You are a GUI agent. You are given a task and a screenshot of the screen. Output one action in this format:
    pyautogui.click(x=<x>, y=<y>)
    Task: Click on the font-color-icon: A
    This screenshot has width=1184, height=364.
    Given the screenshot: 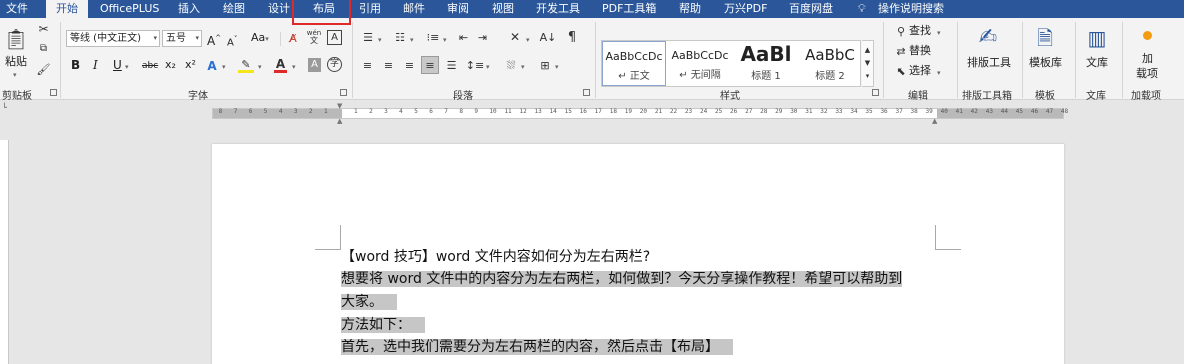 What is the action you would take?
    pyautogui.click(x=280, y=65)
    